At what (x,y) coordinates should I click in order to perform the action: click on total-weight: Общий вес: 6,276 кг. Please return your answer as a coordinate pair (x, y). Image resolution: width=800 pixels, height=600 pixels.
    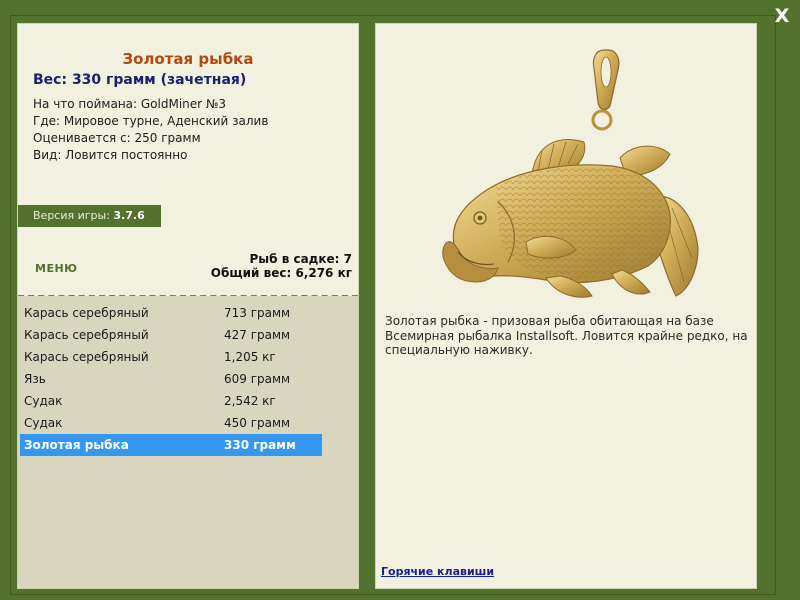
    Looking at the image, I should click on (281, 273).